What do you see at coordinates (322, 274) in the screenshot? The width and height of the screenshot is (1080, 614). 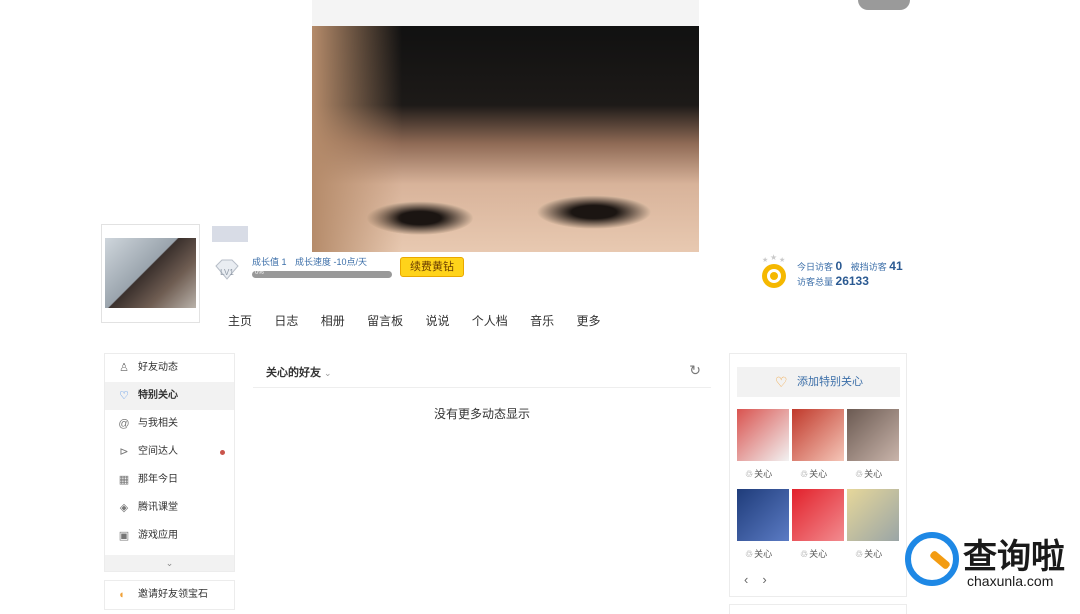 I see `growth-progress-bar: 0%` at bounding box center [322, 274].